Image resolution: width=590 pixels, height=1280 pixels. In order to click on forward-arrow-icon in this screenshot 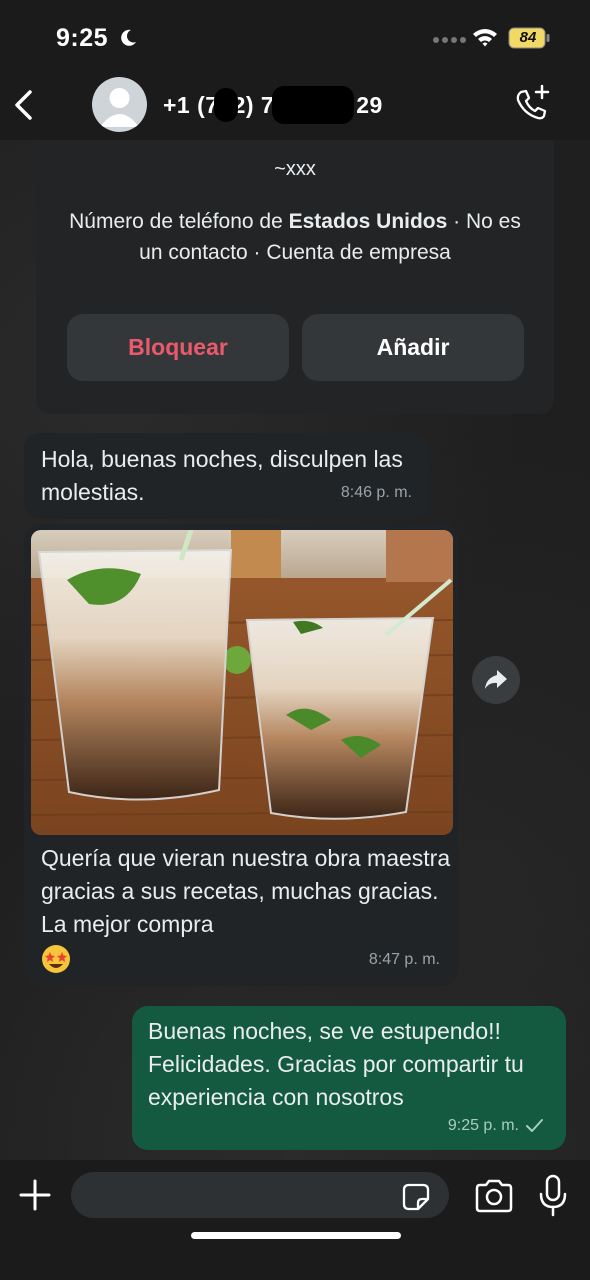, I will do `click(496, 679)`.